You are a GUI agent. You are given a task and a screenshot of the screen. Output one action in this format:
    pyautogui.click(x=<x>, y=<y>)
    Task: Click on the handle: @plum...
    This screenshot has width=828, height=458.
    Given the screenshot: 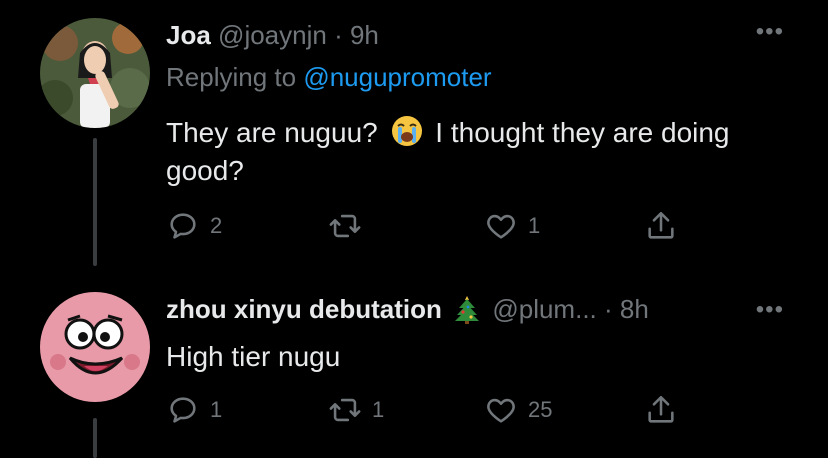 What is the action you would take?
    pyautogui.click(x=544, y=309)
    